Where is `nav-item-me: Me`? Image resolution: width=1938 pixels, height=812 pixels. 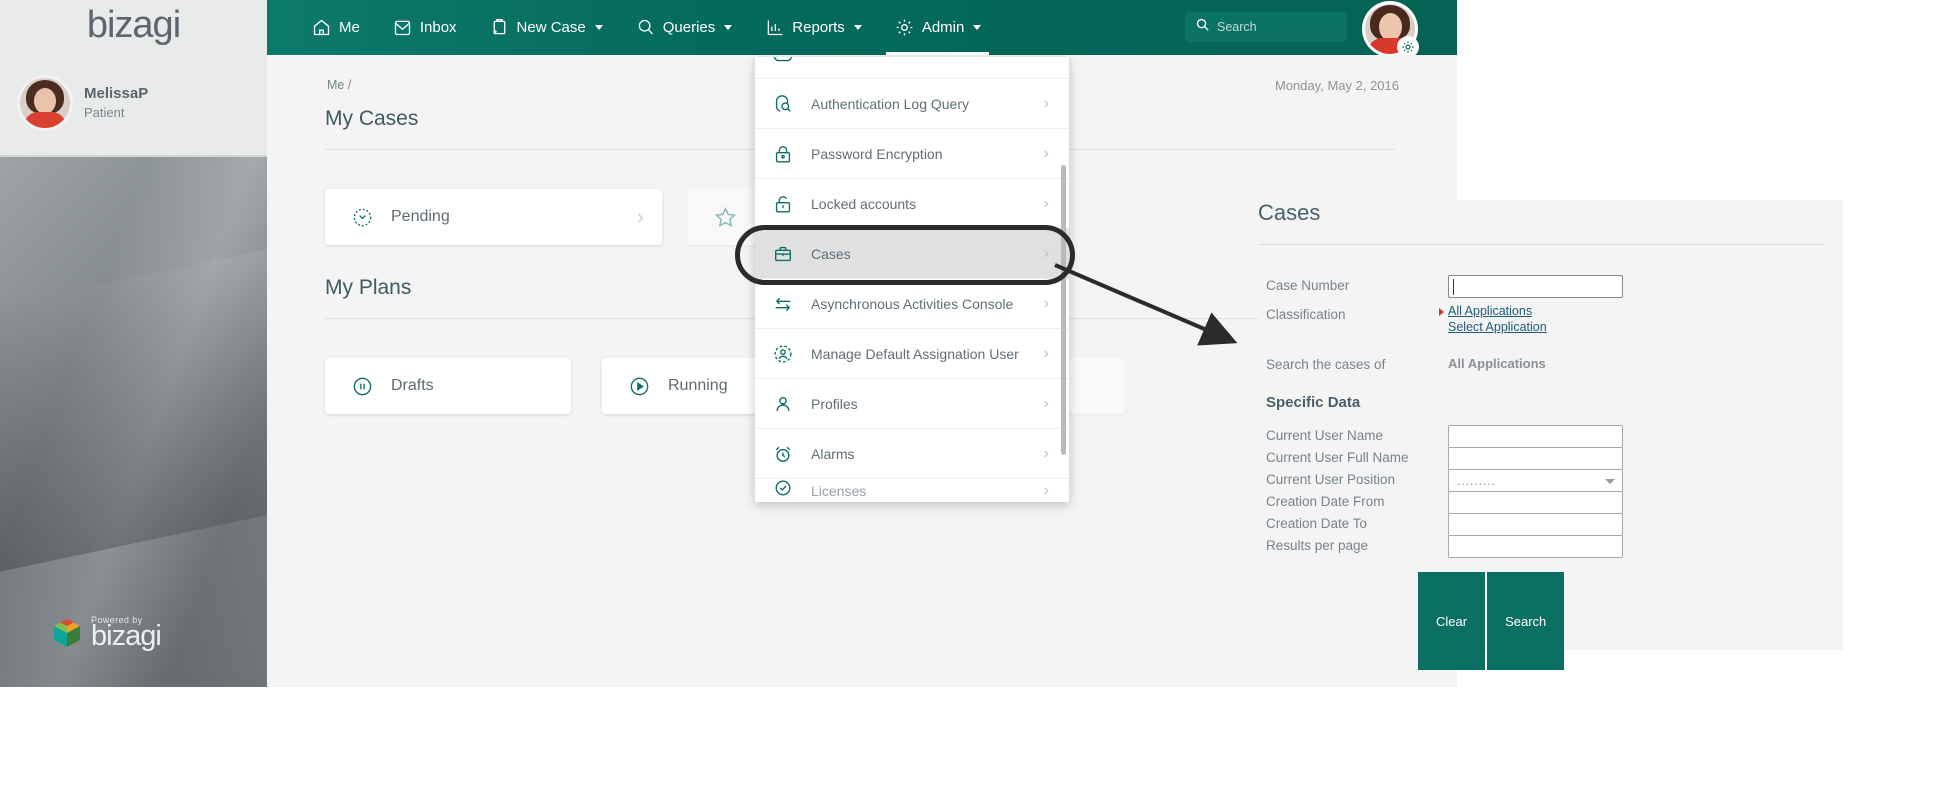
nav-item-me: Me is located at coordinates (335, 27).